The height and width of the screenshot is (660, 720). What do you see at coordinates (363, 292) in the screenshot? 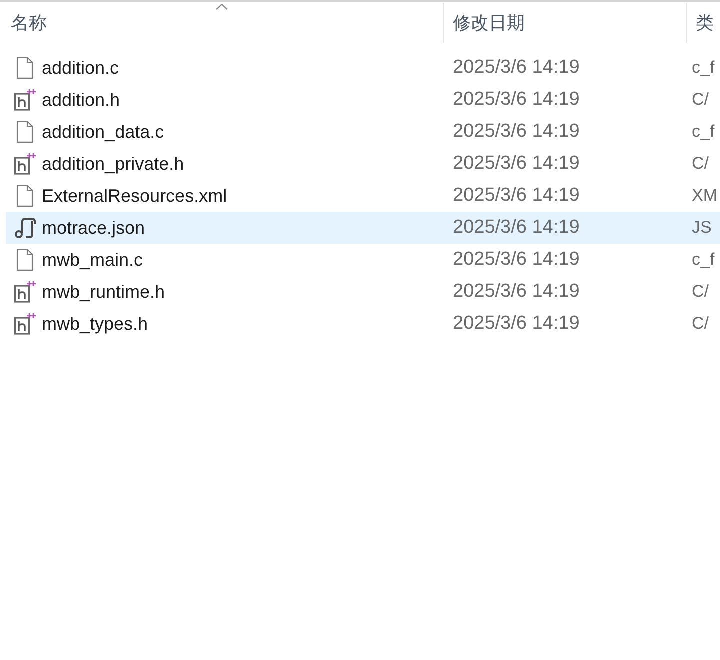
I see `file-row: mwb_runtime.h 2025/3/6 14:19 C/` at bounding box center [363, 292].